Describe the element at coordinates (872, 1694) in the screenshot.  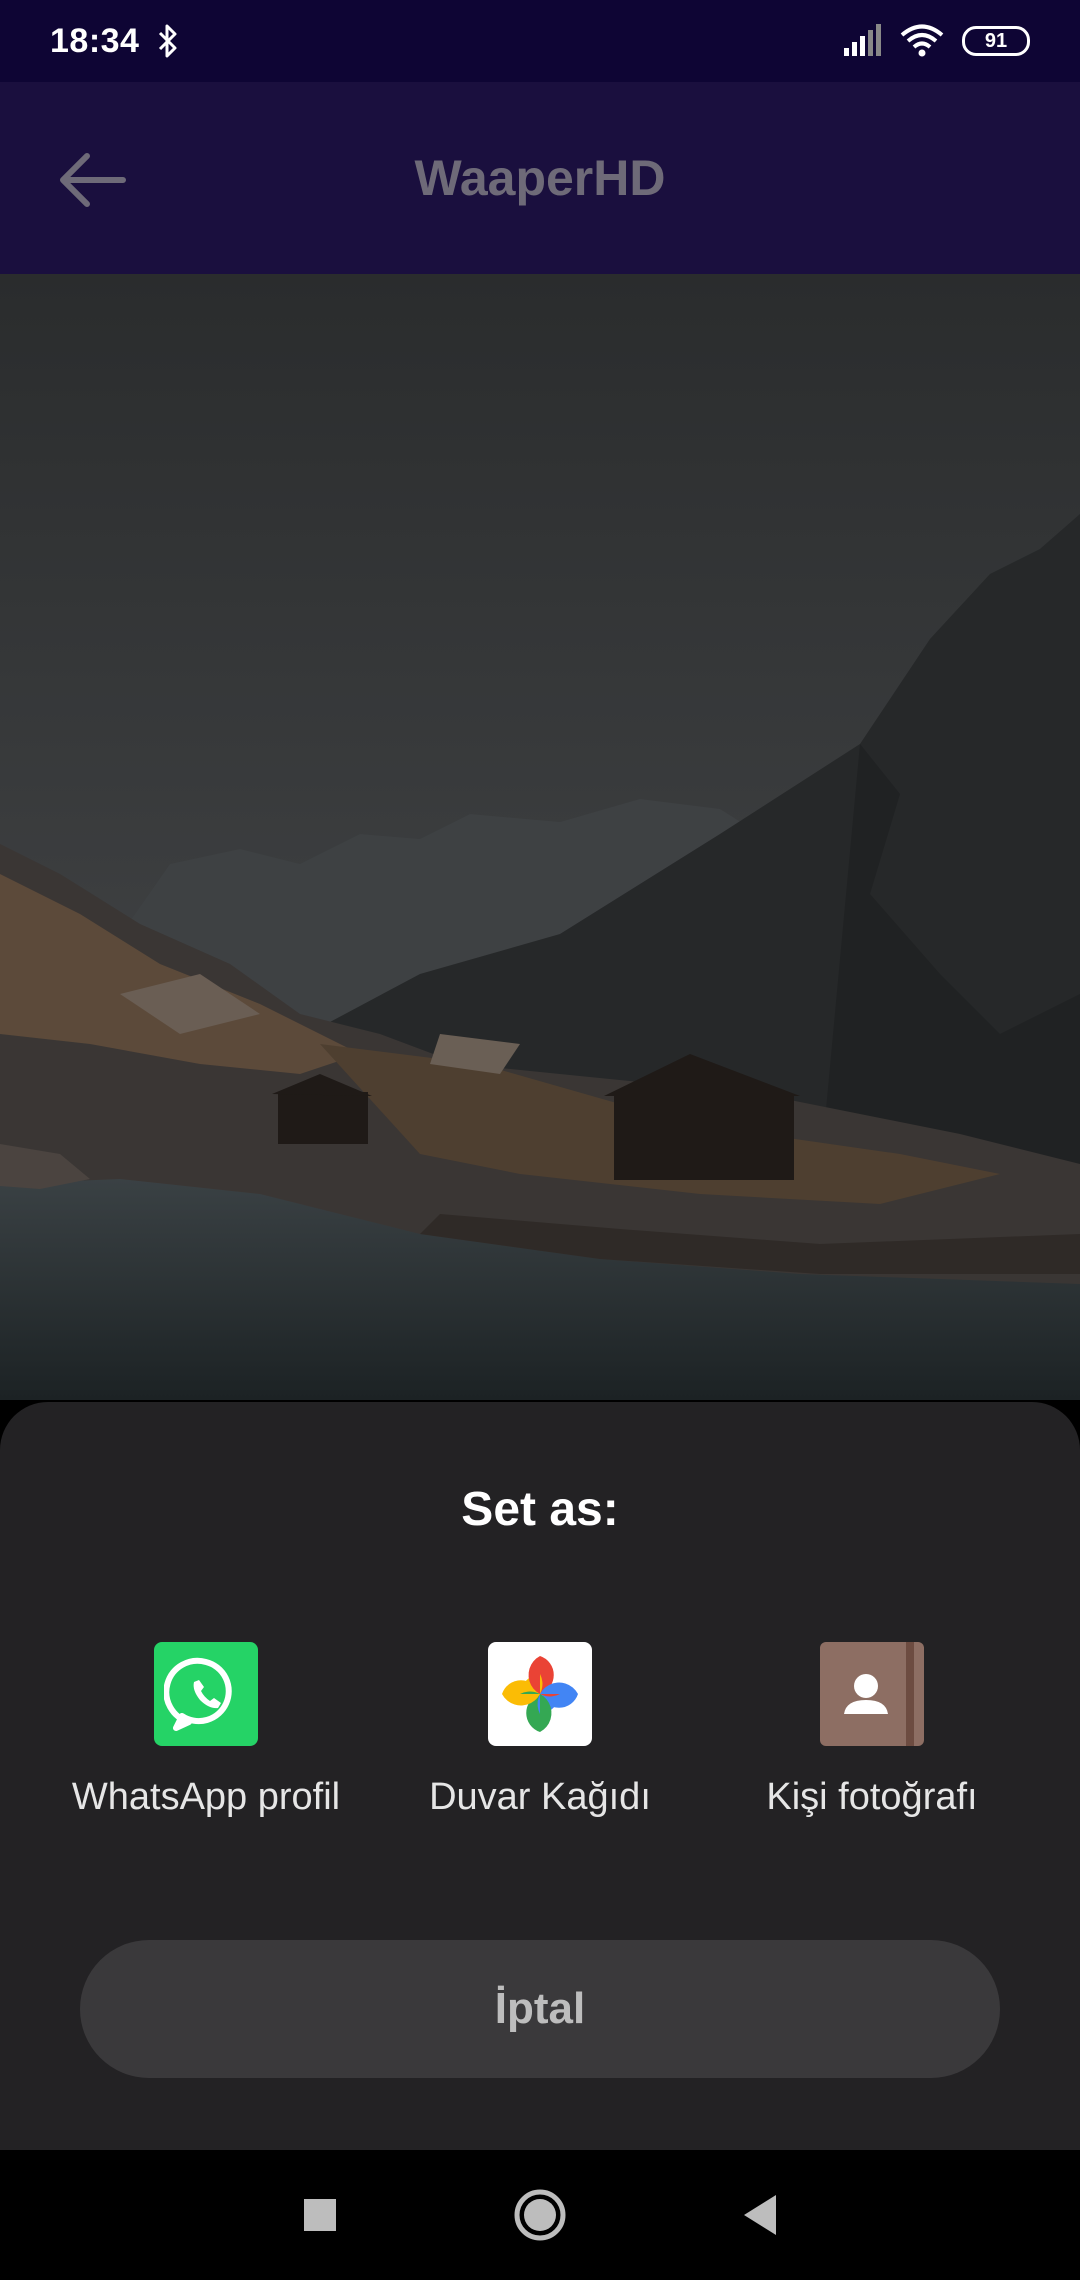
I see `contacts-icon` at that location.